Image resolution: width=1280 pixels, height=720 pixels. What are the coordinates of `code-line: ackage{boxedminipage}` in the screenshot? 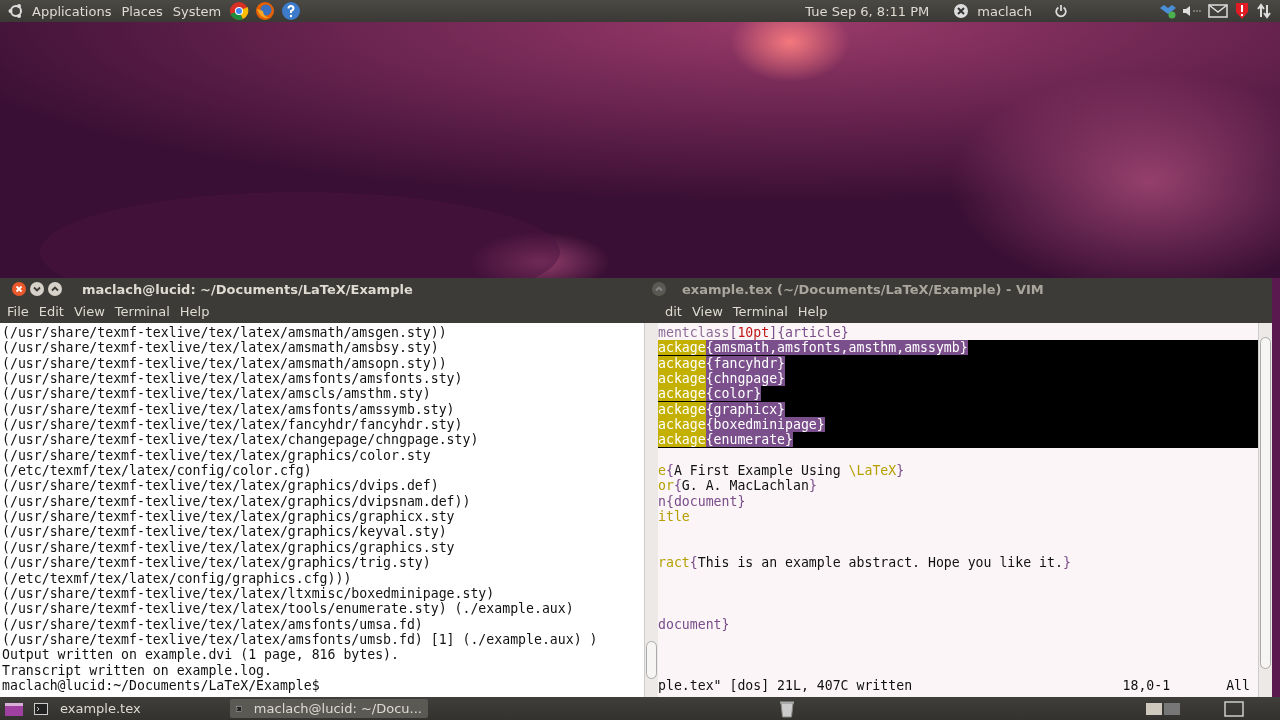 It's located at (741, 425).